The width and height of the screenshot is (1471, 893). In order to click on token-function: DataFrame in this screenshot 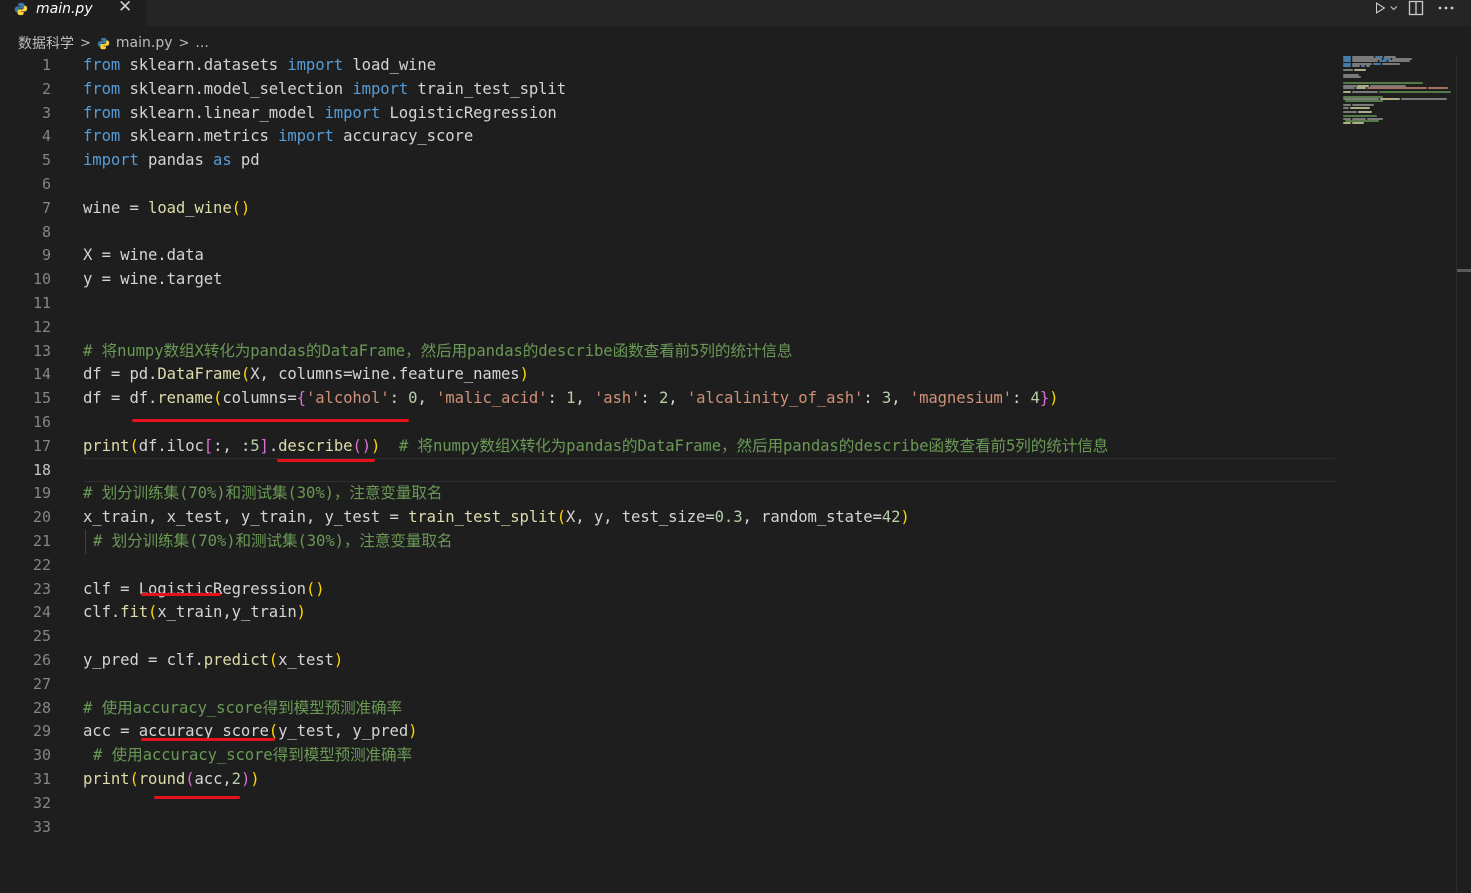, I will do `click(199, 374)`.